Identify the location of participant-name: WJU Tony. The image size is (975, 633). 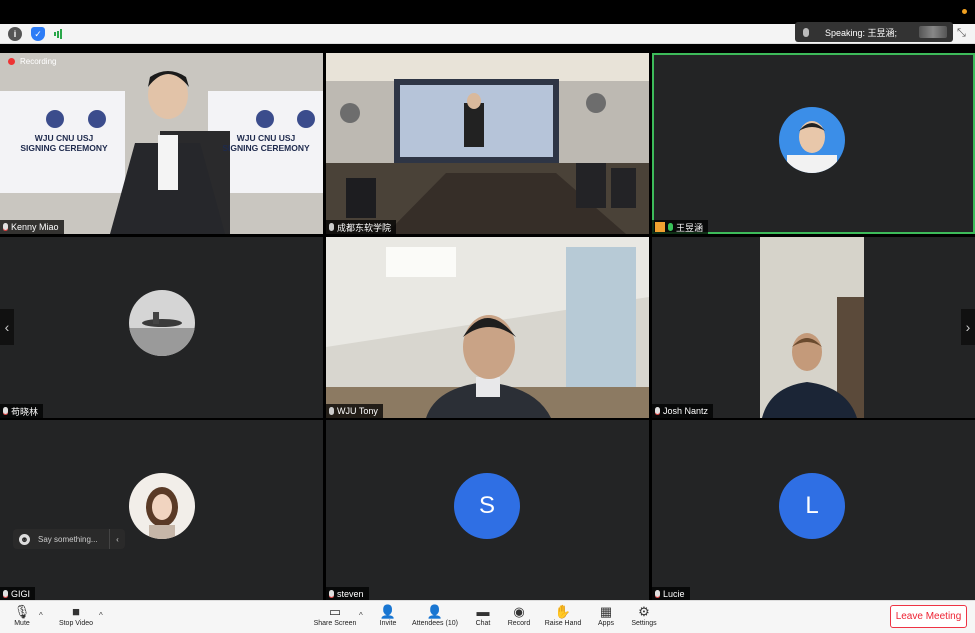
(357, 411).